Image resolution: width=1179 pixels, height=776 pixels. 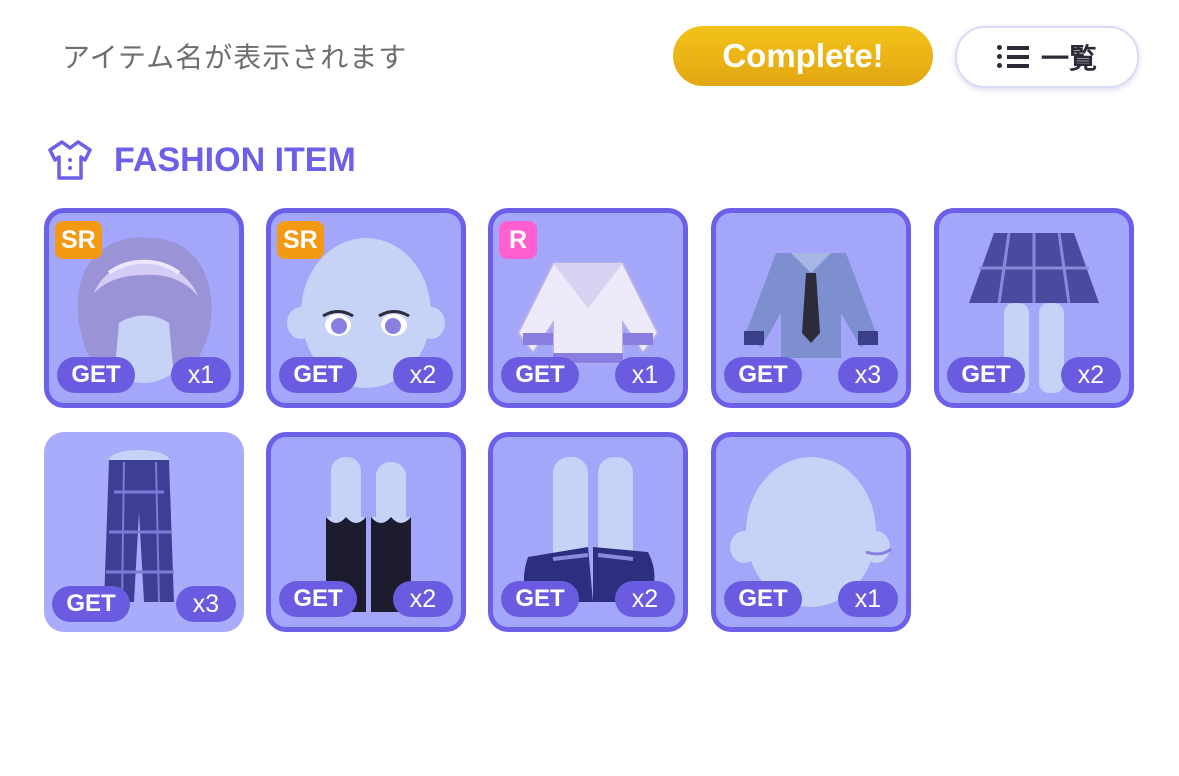 I want to click on item-card-socks: GET x2, so click(x=366, y=532).